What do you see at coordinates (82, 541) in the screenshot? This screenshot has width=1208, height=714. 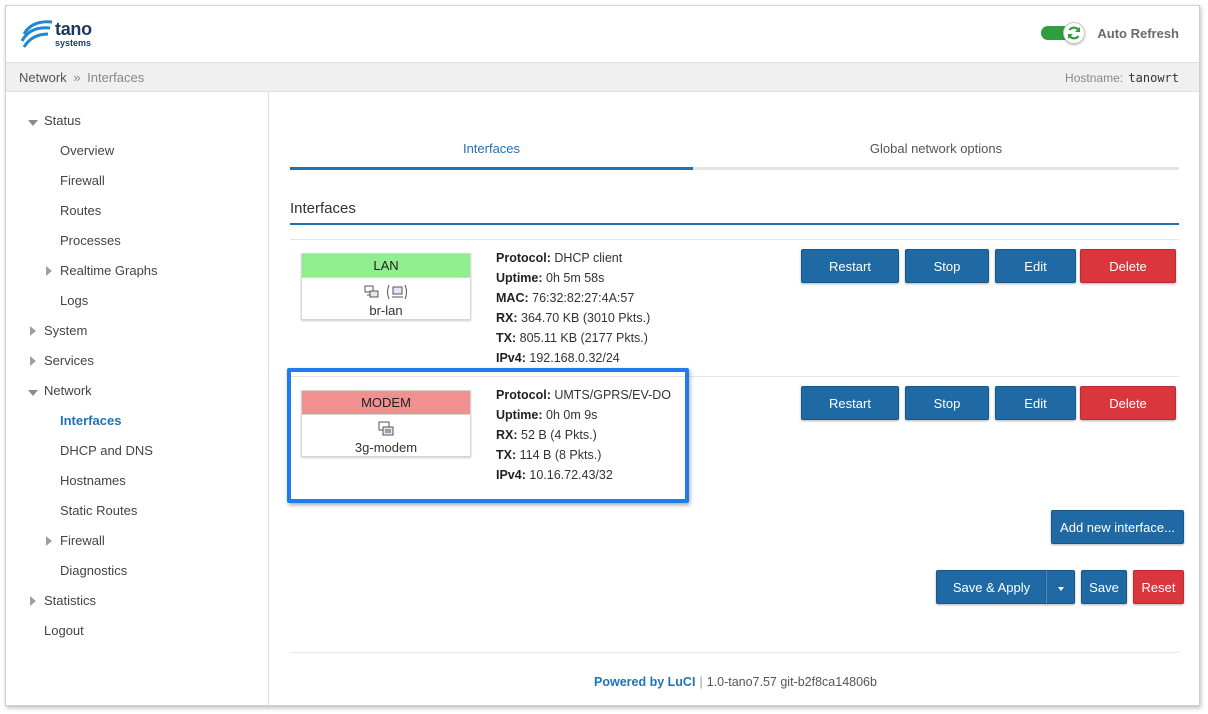 I see `sidebar-item-firewall: Firewall` at bounding box center [82, 541].